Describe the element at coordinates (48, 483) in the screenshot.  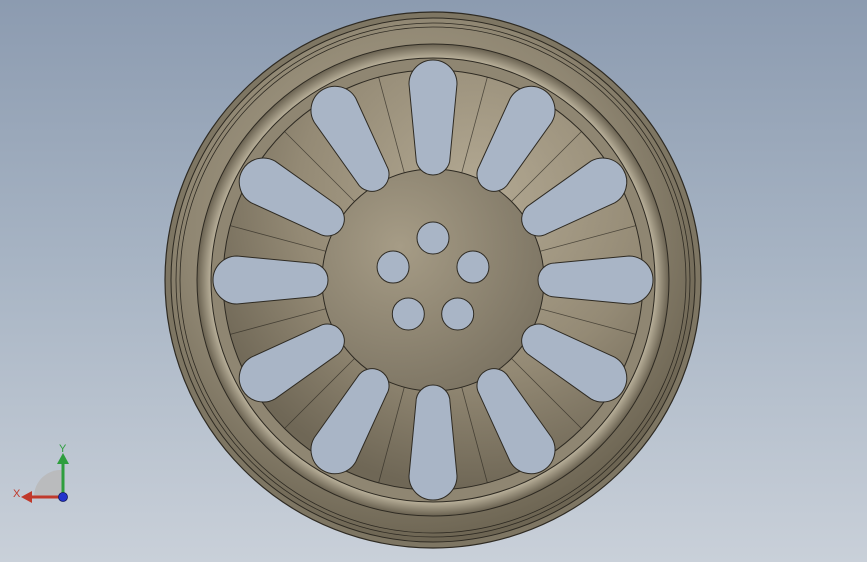
I see `triad-plane-icon` at that location.